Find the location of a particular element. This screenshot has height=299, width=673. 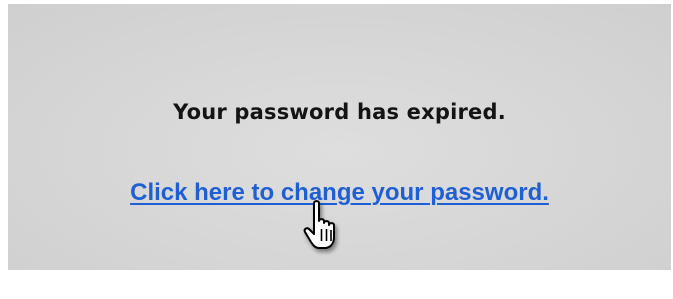

change-password-link: Click here to change your password. is located at coordinates (339, 193).